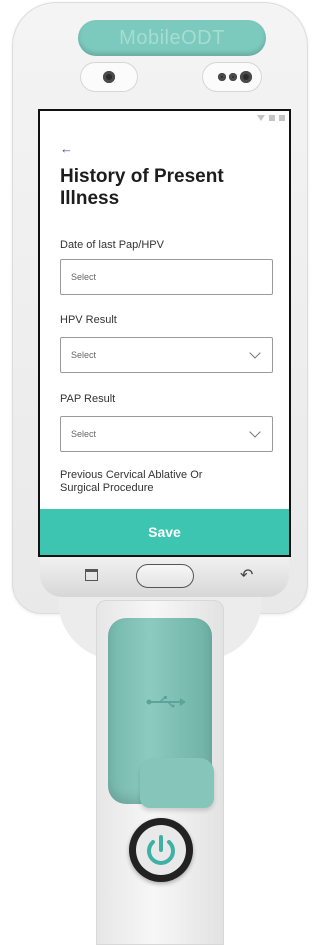  Describe the element at coordinates (91, 575) in the screenshot. I see `recent-apps-icon` at that location.